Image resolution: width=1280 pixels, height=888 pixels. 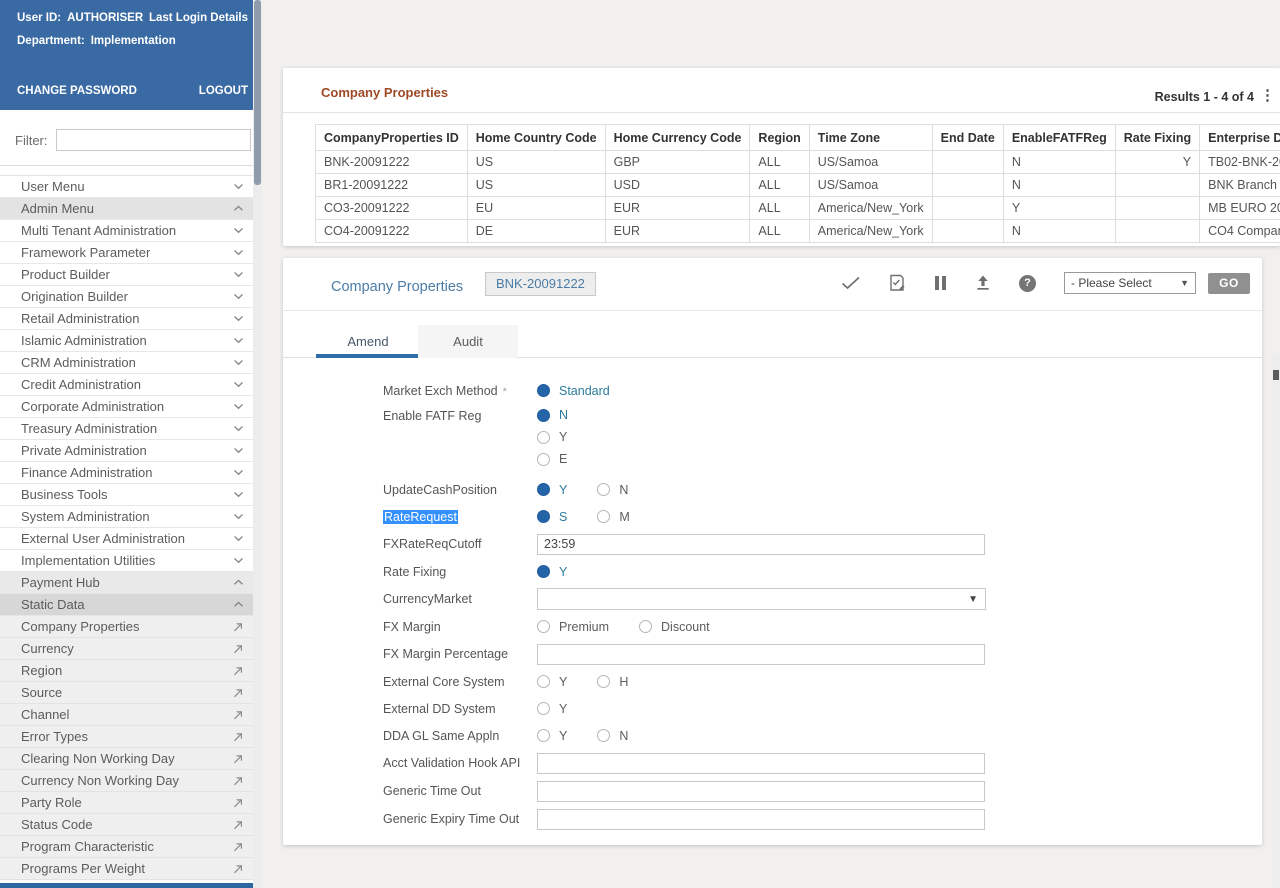 I want to click on sidebar-item-treasury-administration: Treasury Administration, so click(x=131, y=429).